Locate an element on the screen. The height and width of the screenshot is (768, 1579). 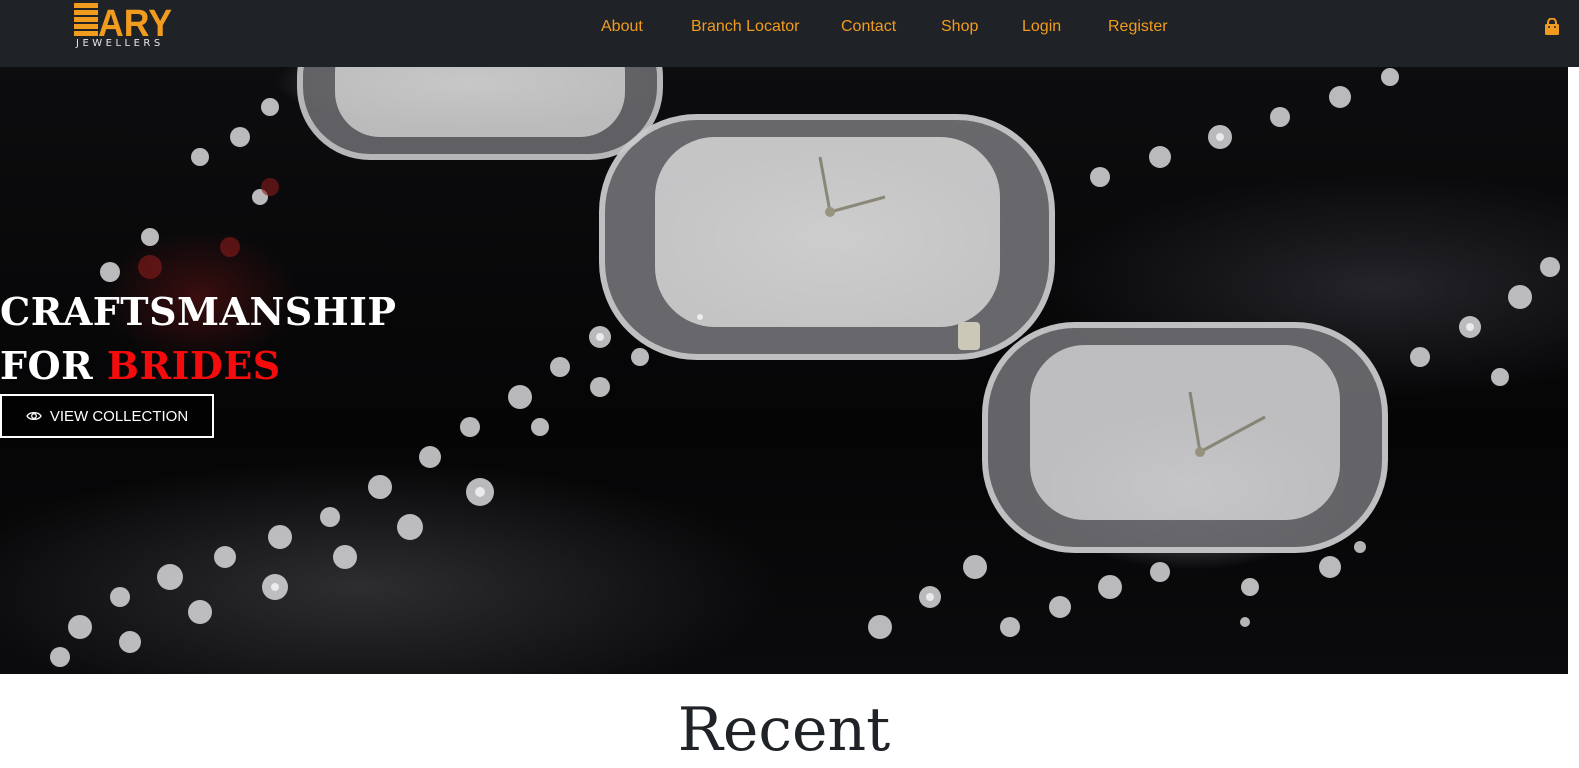
view-collection-label: VIEW COLLECTION is located at coordinates (119, 416).